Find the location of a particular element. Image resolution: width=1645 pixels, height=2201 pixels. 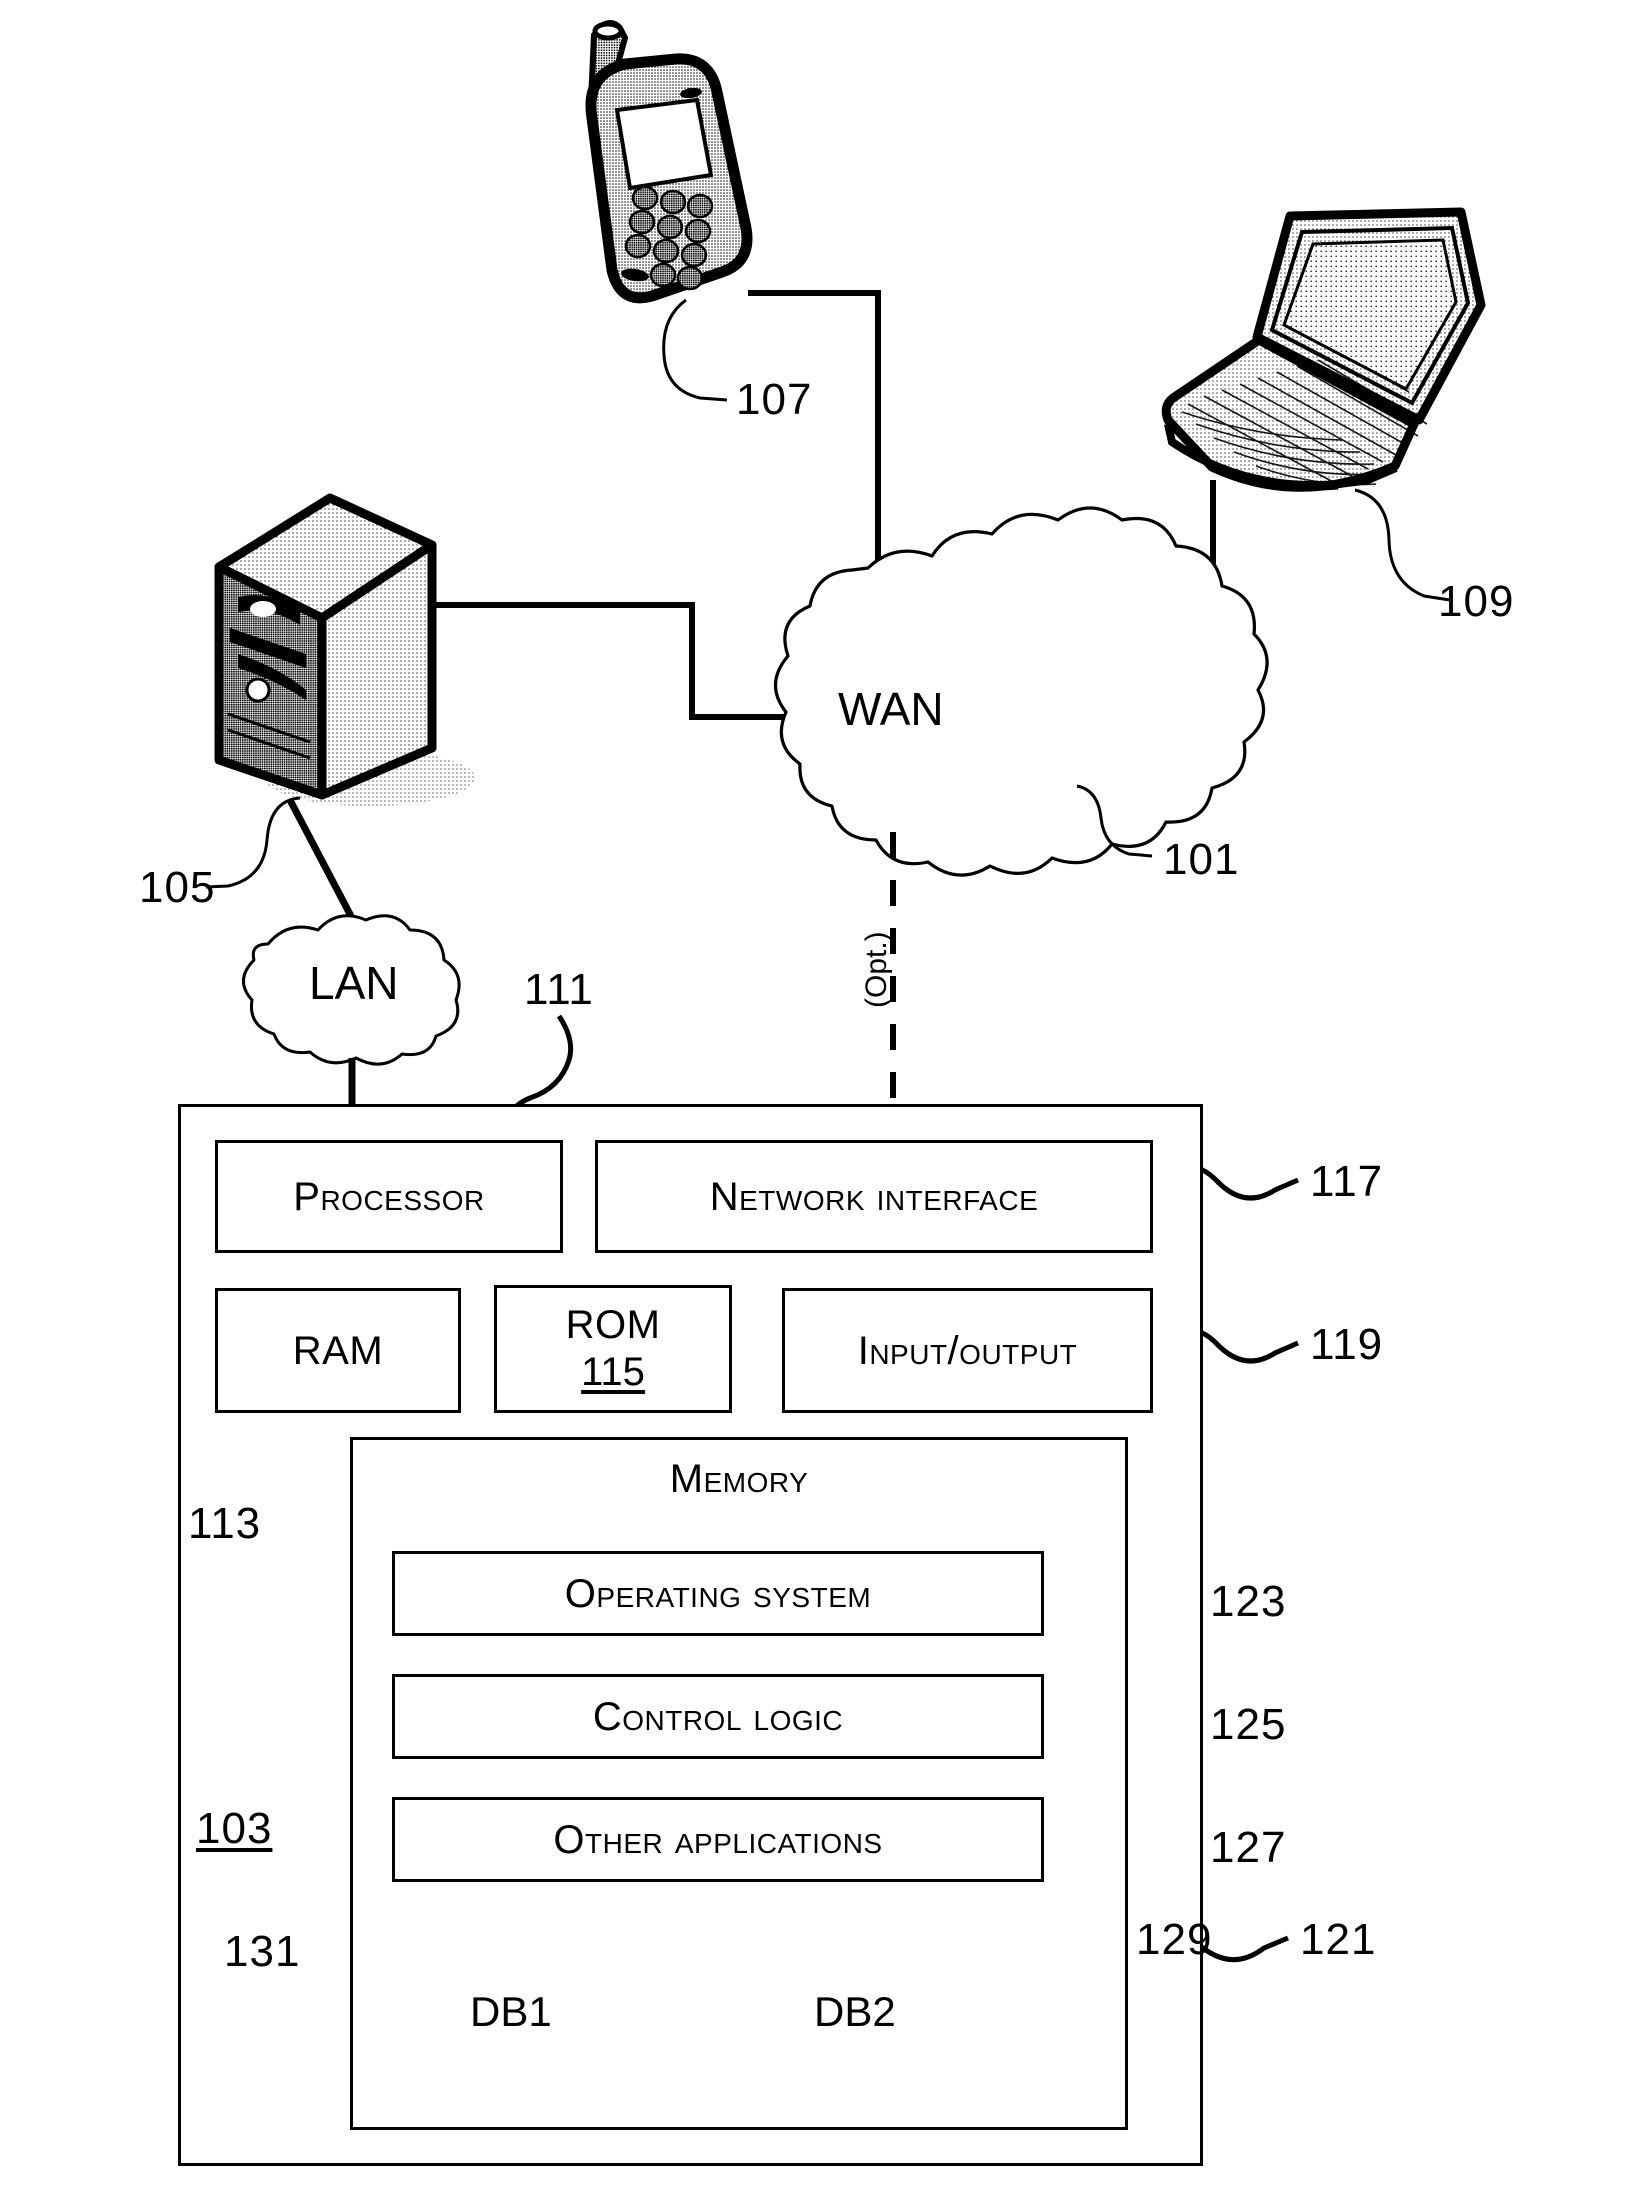

network-interface-box: Network interface is located at coordinates (874, 1196).